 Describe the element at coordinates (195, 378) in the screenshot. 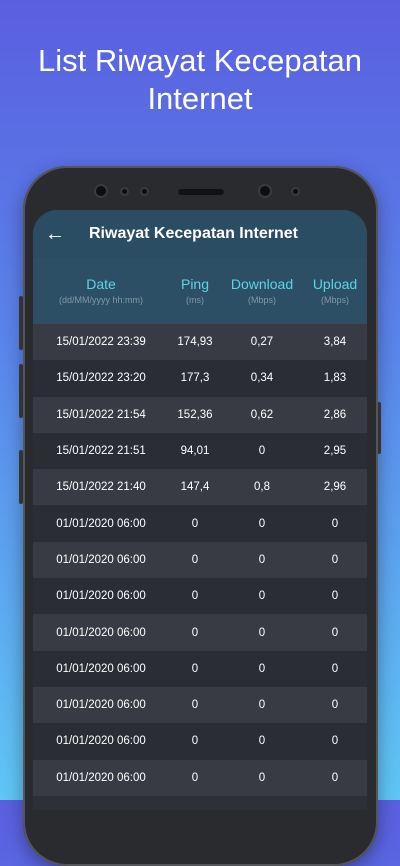

I see `cell-ping: 177,3` at that location.